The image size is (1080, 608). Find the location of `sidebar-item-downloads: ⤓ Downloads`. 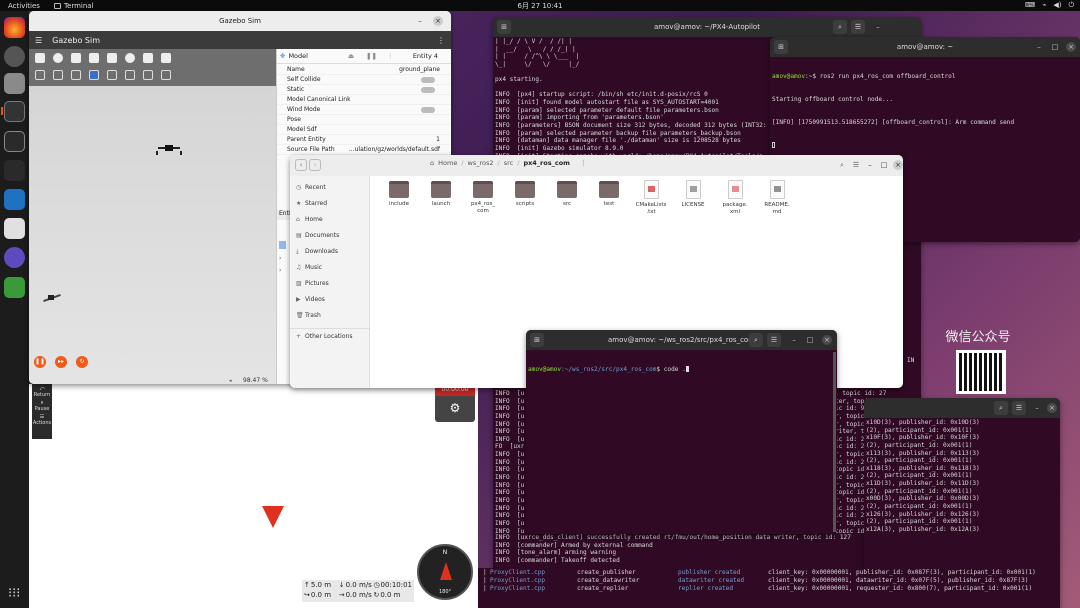

sidebar-item-downloads: ⤓ Downloads is located at coordinates (329, 252).